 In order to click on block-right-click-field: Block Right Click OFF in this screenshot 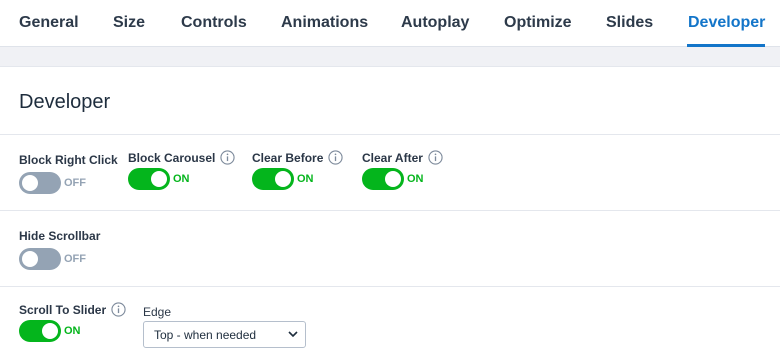, I will do `click(68, 173)`.